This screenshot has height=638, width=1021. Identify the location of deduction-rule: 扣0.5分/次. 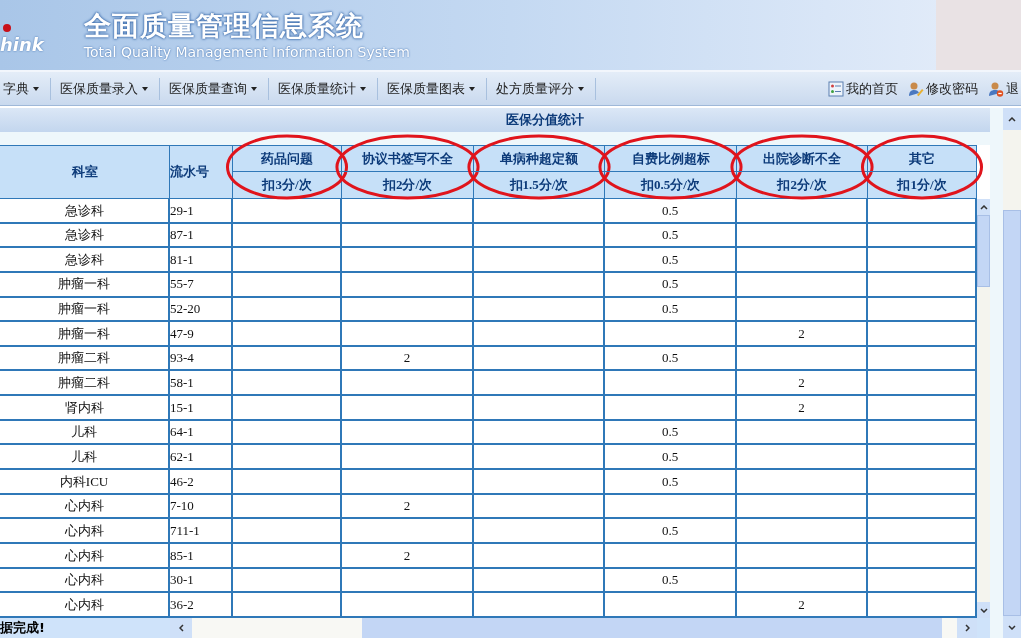
(670, 184).